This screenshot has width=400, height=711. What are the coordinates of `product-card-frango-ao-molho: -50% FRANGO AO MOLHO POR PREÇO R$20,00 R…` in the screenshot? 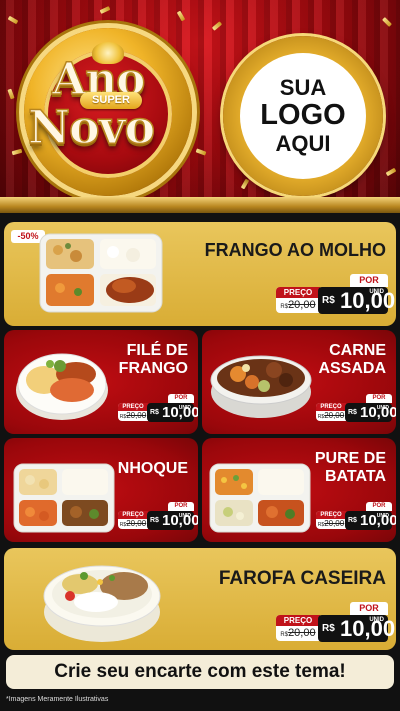 It's located at (200, 274).